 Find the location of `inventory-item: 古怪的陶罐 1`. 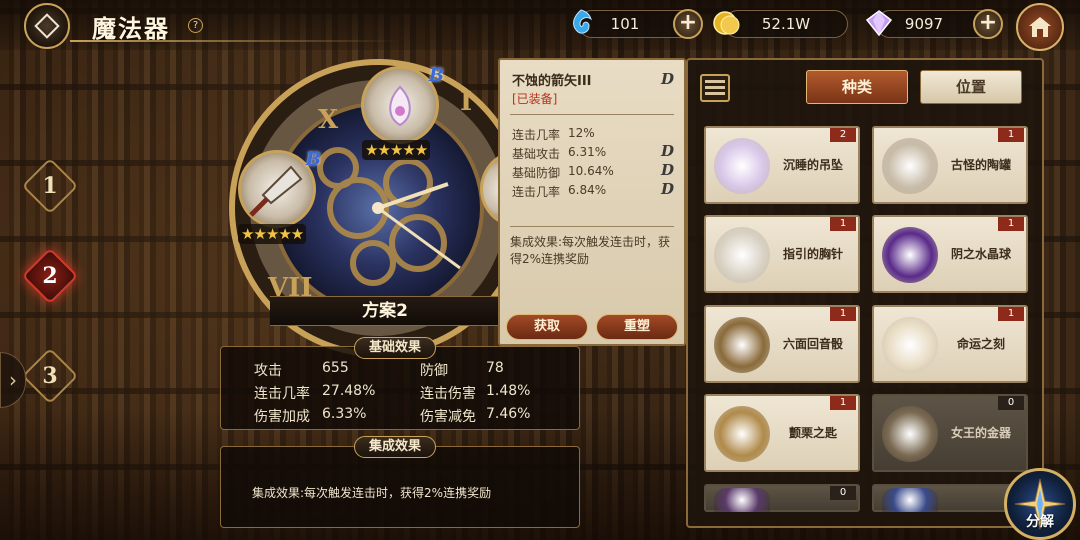

inventory-item: 古怪的陶罐 1 is located at coordinates (950, 165).